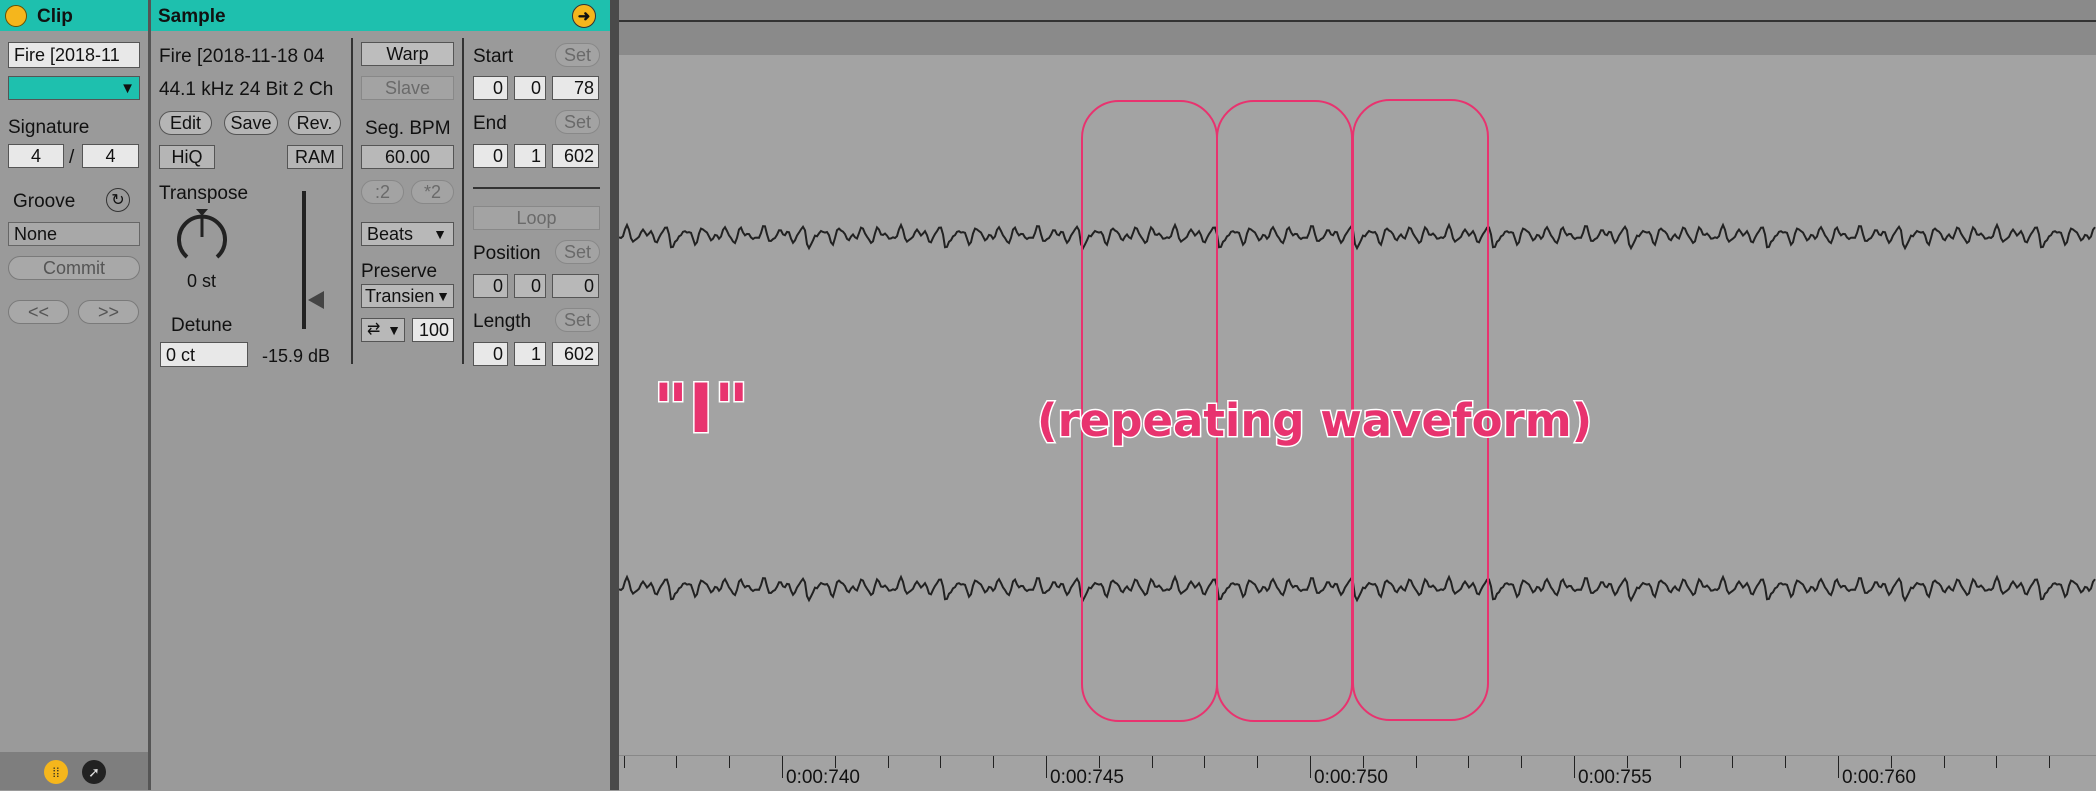 The width and height of the screenshot is (2096, 791). What do you see at coordinates (110, 156) in the screenshot?
I see `signature-denominator: 4` at bounding box center [110, 156].